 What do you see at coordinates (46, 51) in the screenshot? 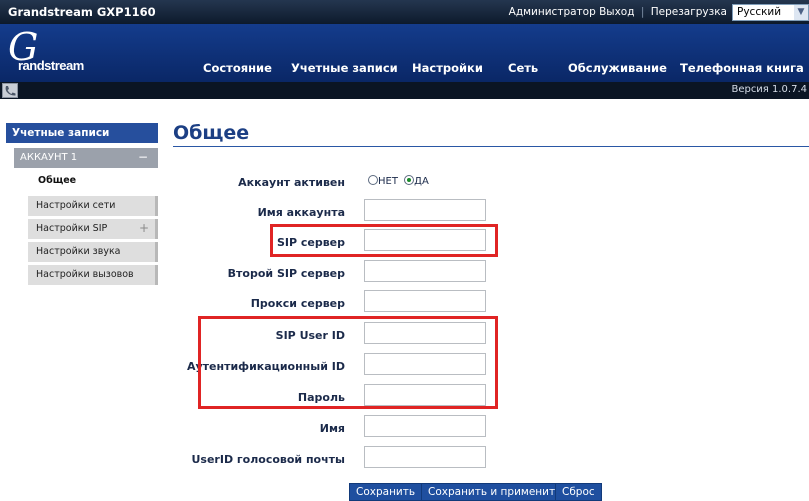
I see `grandstream-logo: G randstream` at bounding box center [46, 51].